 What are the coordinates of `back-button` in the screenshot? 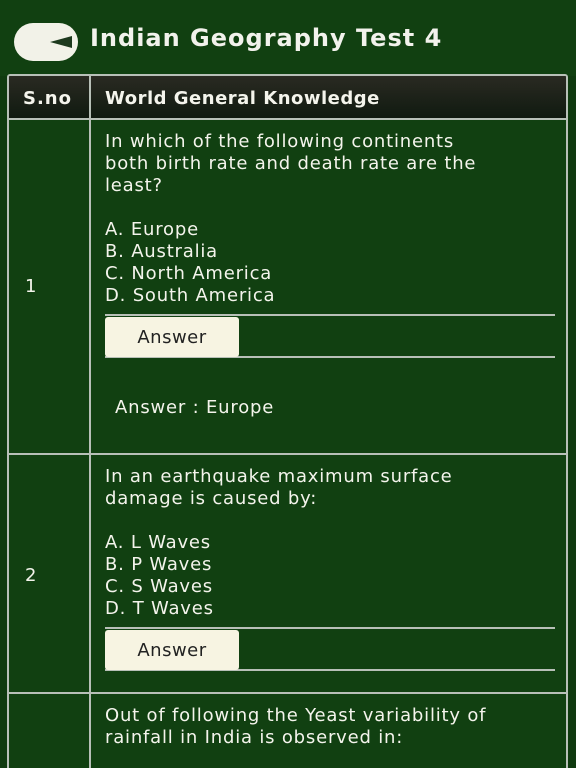 It's located at (46, 42).